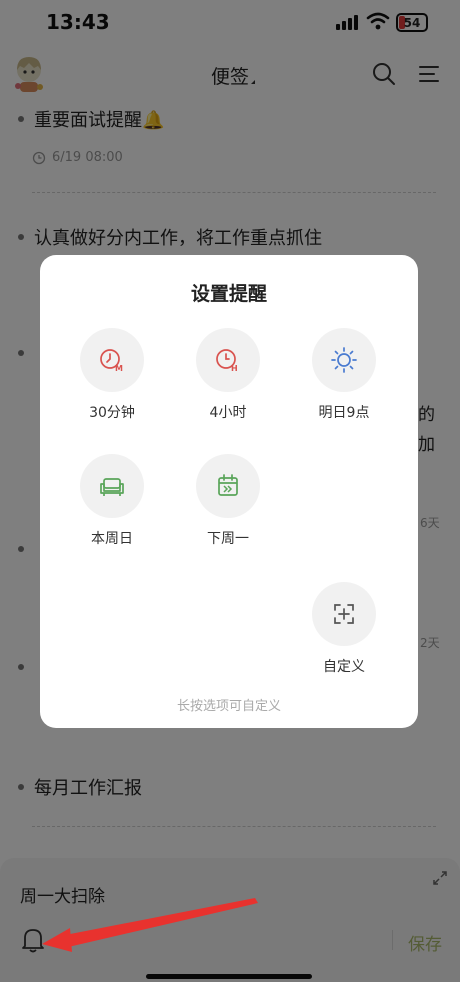 Image resolution: width=460 pixels, height=982 pixels. I want to click on option-30-minutes: M 30分钟, so click(112, 375).